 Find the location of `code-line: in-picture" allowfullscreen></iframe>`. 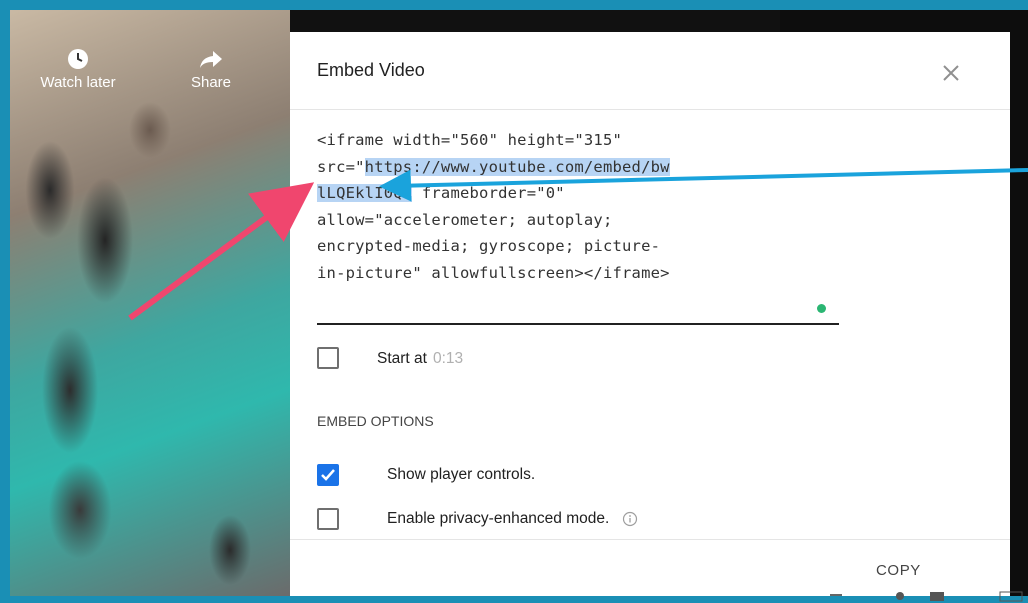

code-line: in-picture" allowfullscreen></iframe> is located at coordinates (582, 273).